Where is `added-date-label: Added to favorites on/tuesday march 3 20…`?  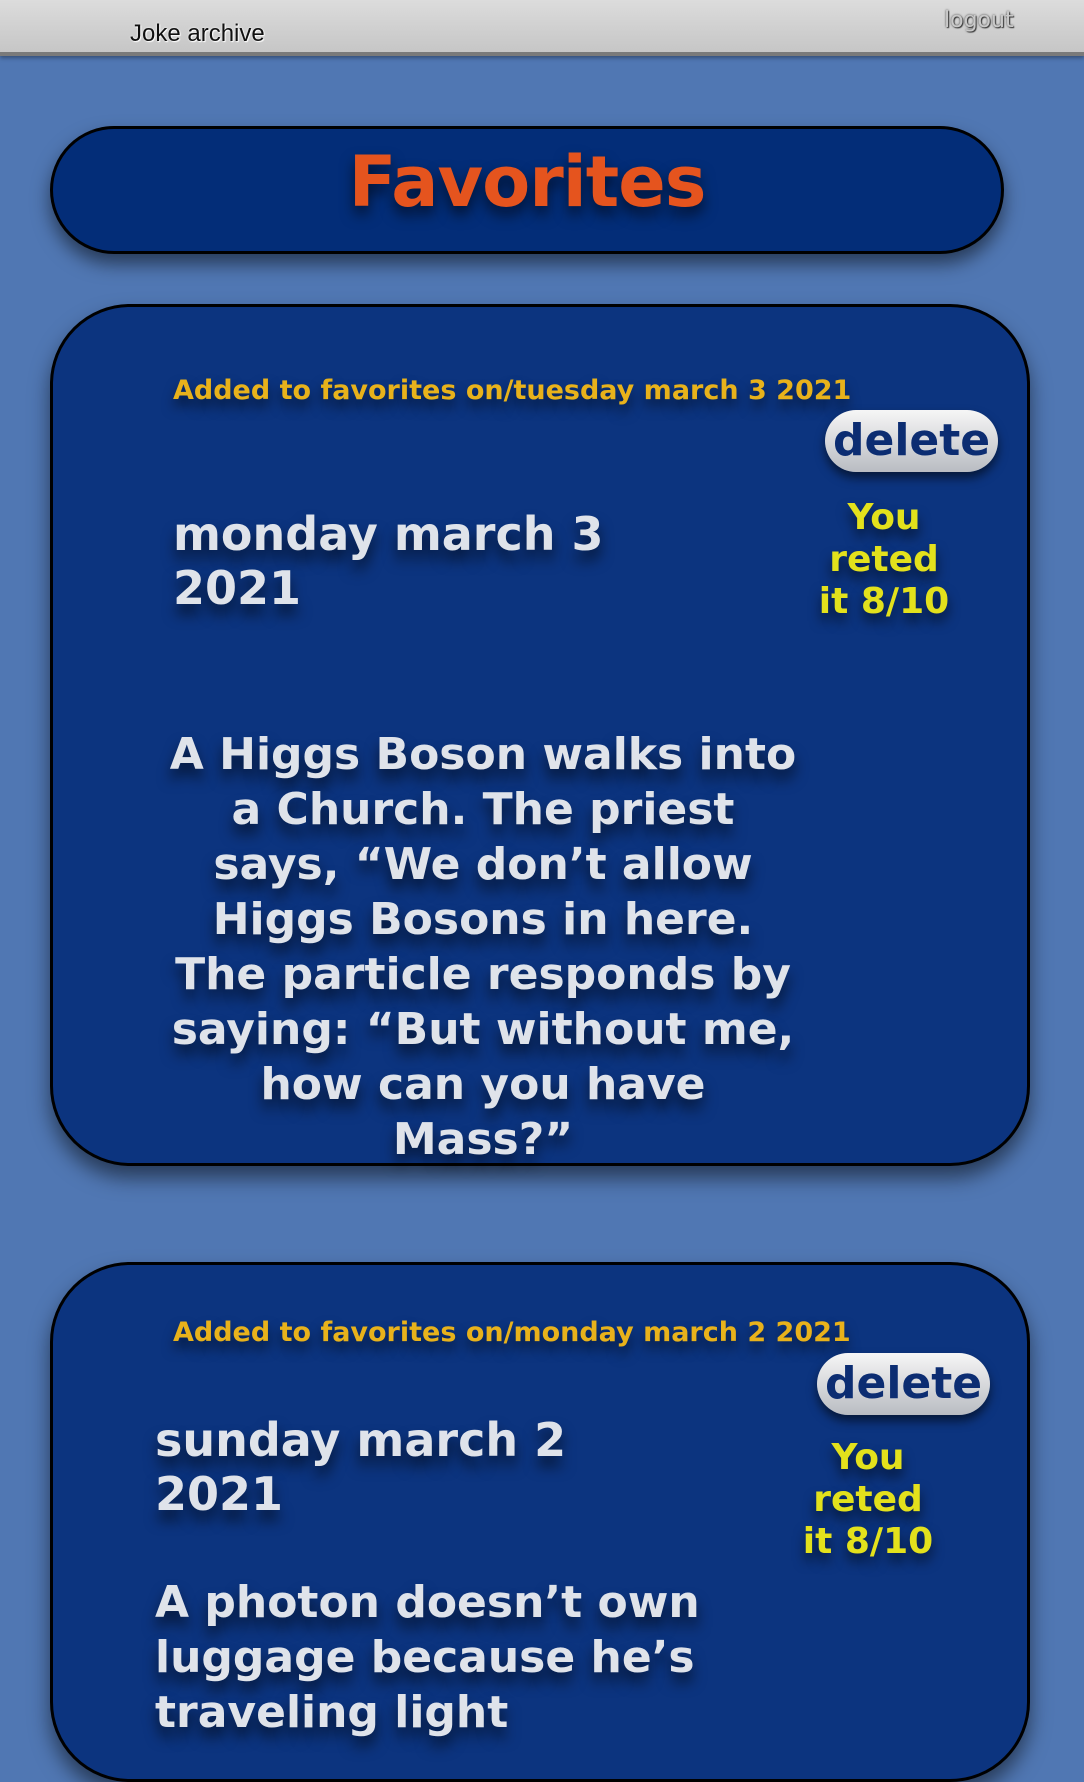 added-date-label: Added to favorites on/tuesday march 3 20… is located at coordinates (512, 390).